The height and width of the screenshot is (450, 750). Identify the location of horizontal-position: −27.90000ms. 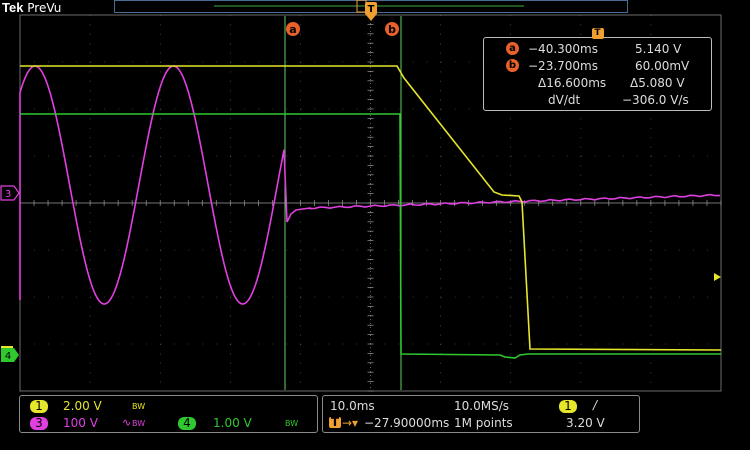
(406, 423).